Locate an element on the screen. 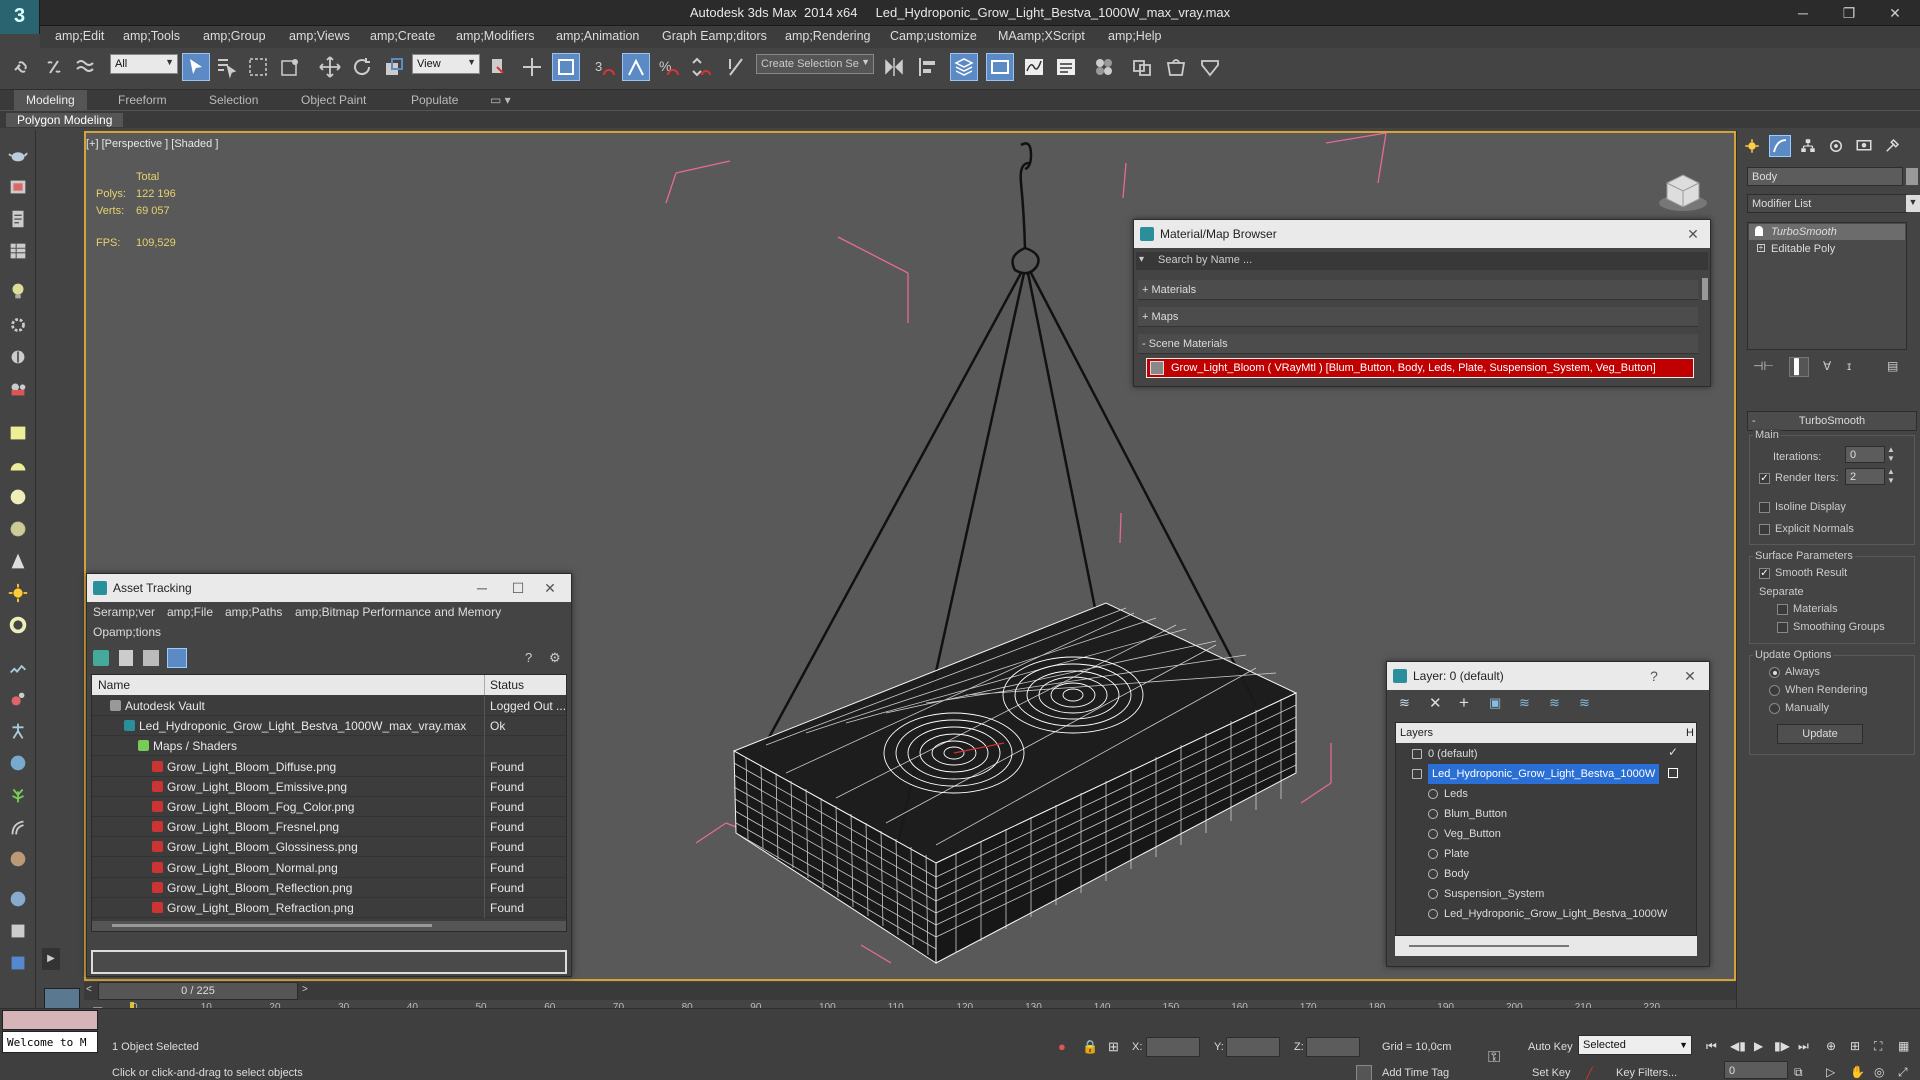 The height and width of the screenshot is (1080, 1920). layer-row: Leds is located at coordinates (1546, 794).